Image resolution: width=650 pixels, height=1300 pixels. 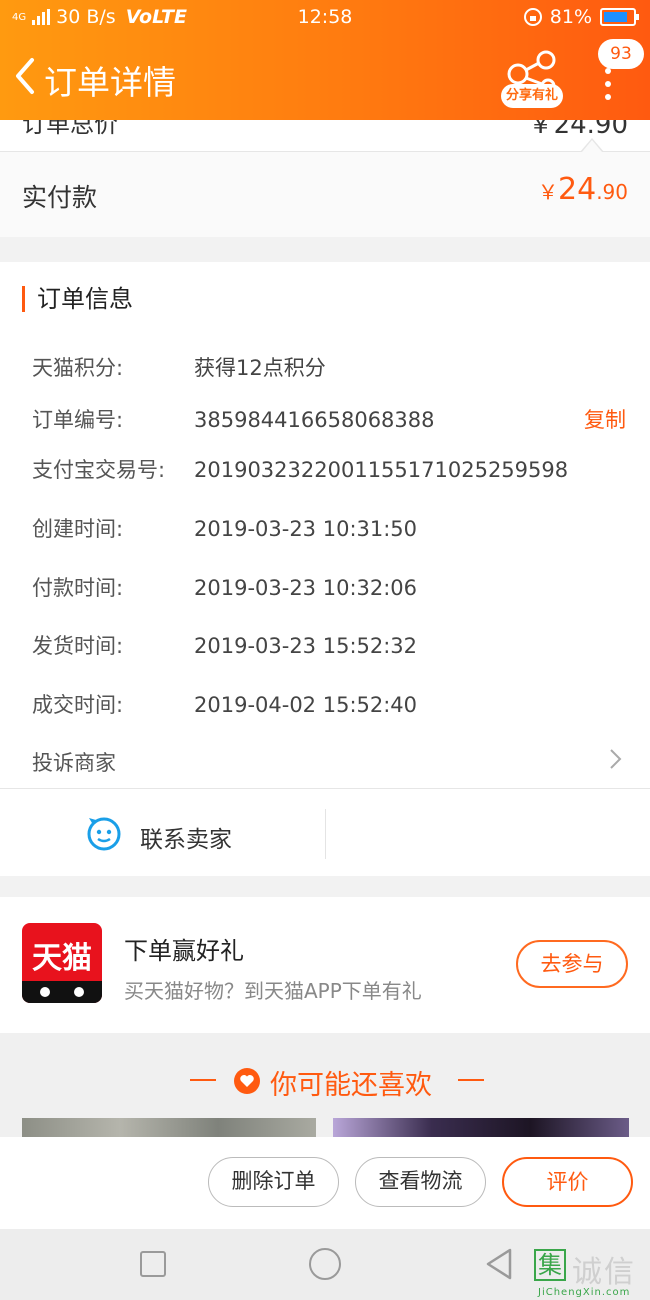 I want to click on battery-icon, so click(x=619, y=17).